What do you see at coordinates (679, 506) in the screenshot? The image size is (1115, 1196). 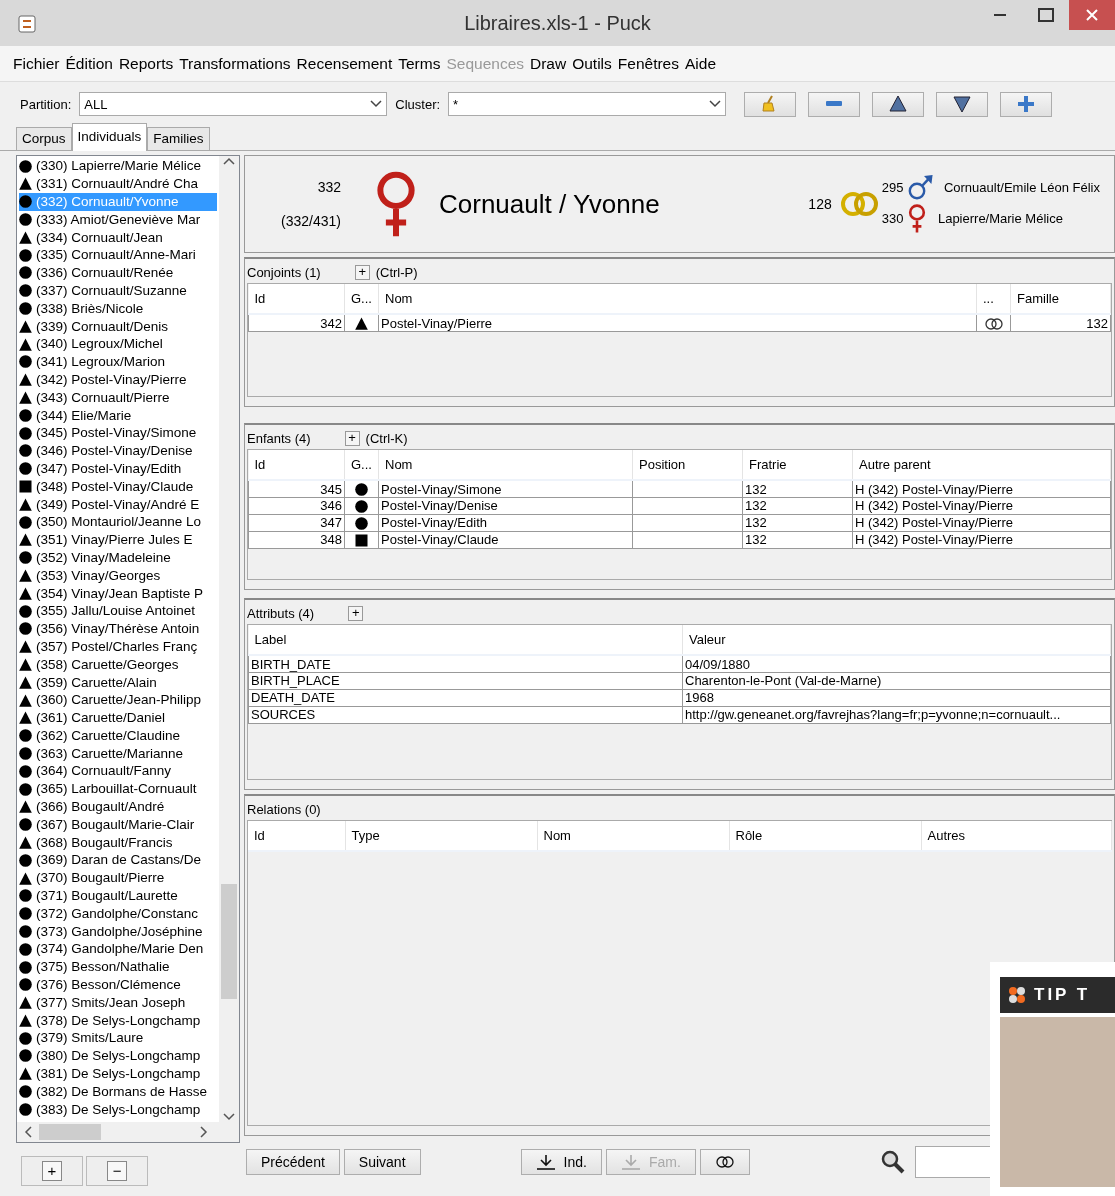 I see `table-row: 346 Postel-Vinay/Denise 132 H (342) Postel-Vinay/Pierre` at bounding box center [679, 506].